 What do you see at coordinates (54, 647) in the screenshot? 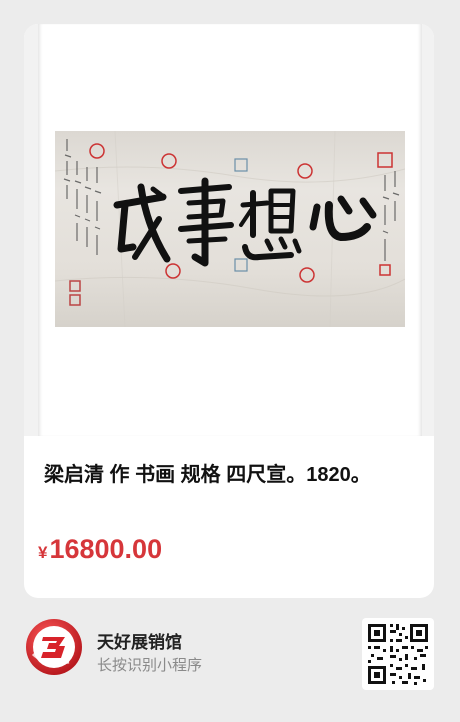
I see `store-logo-icon` at bounding box center [54, 647].